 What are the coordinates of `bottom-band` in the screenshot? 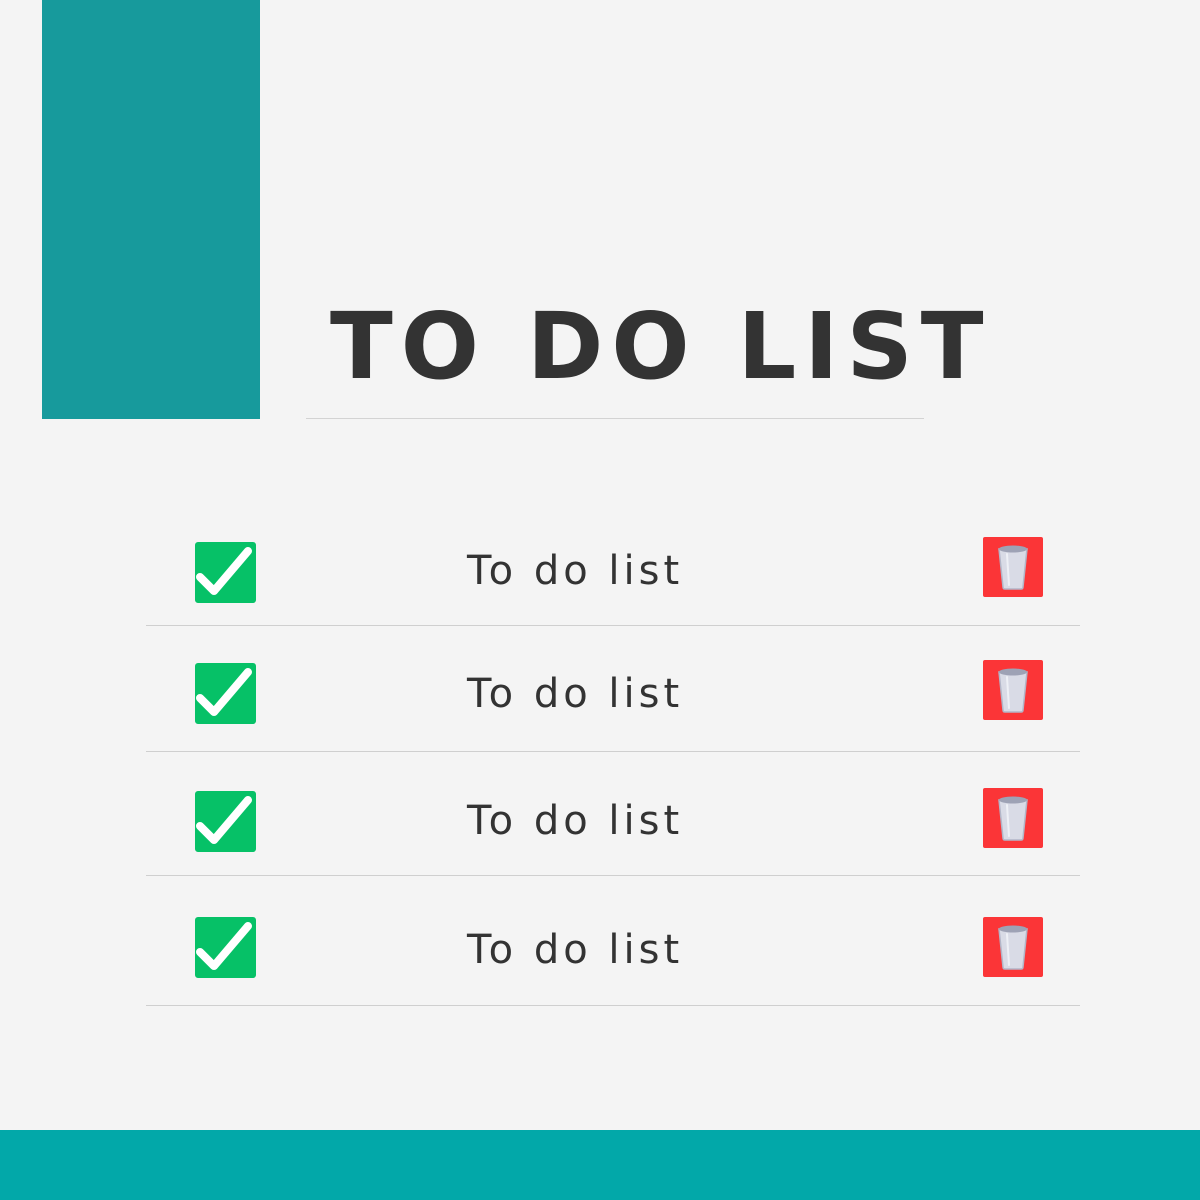 It's located at (600, 1165).